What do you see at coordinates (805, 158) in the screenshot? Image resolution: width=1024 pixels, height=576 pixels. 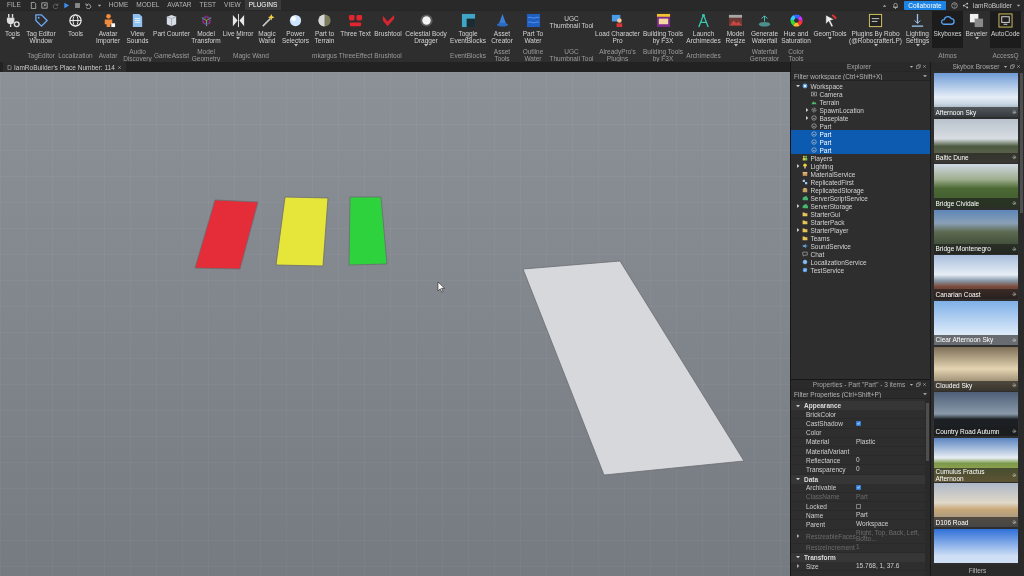 I see `people-icon` at bounding box center [805, 158].